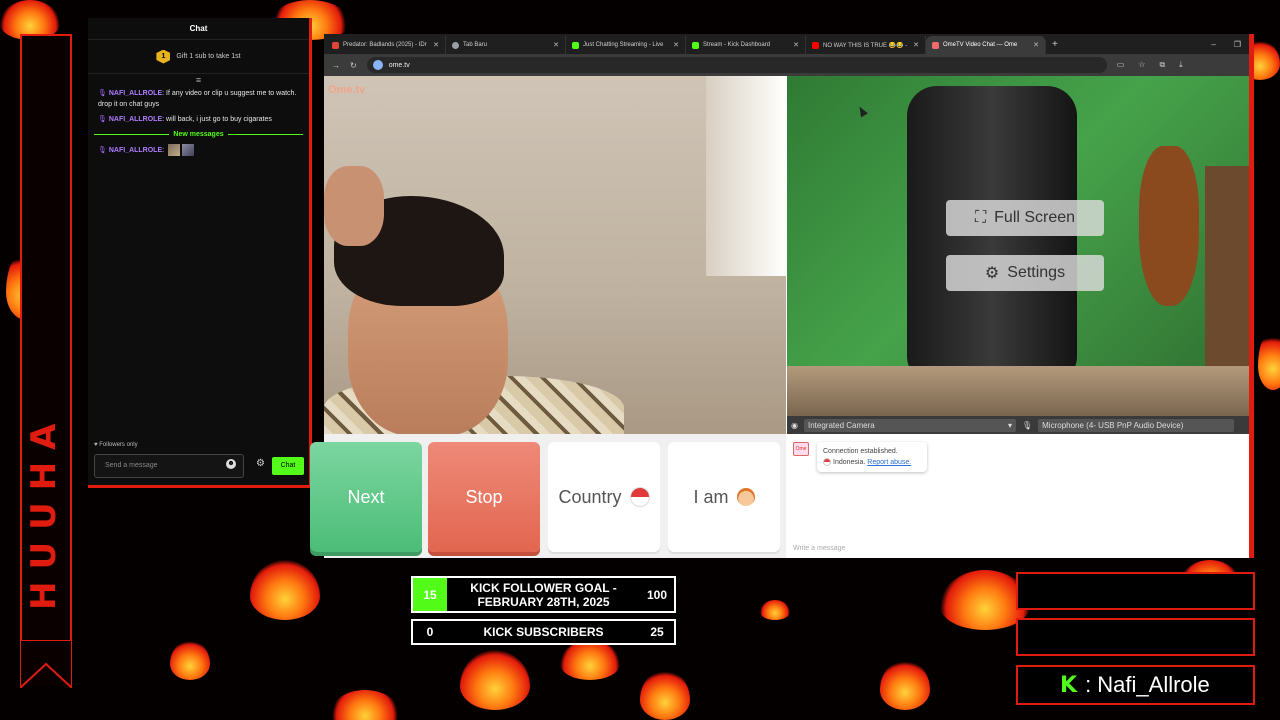 The width and height of the screenshot is (1280, 720). I want to click on chat-settings-gear-icon: ⚙, so click(260, 463).